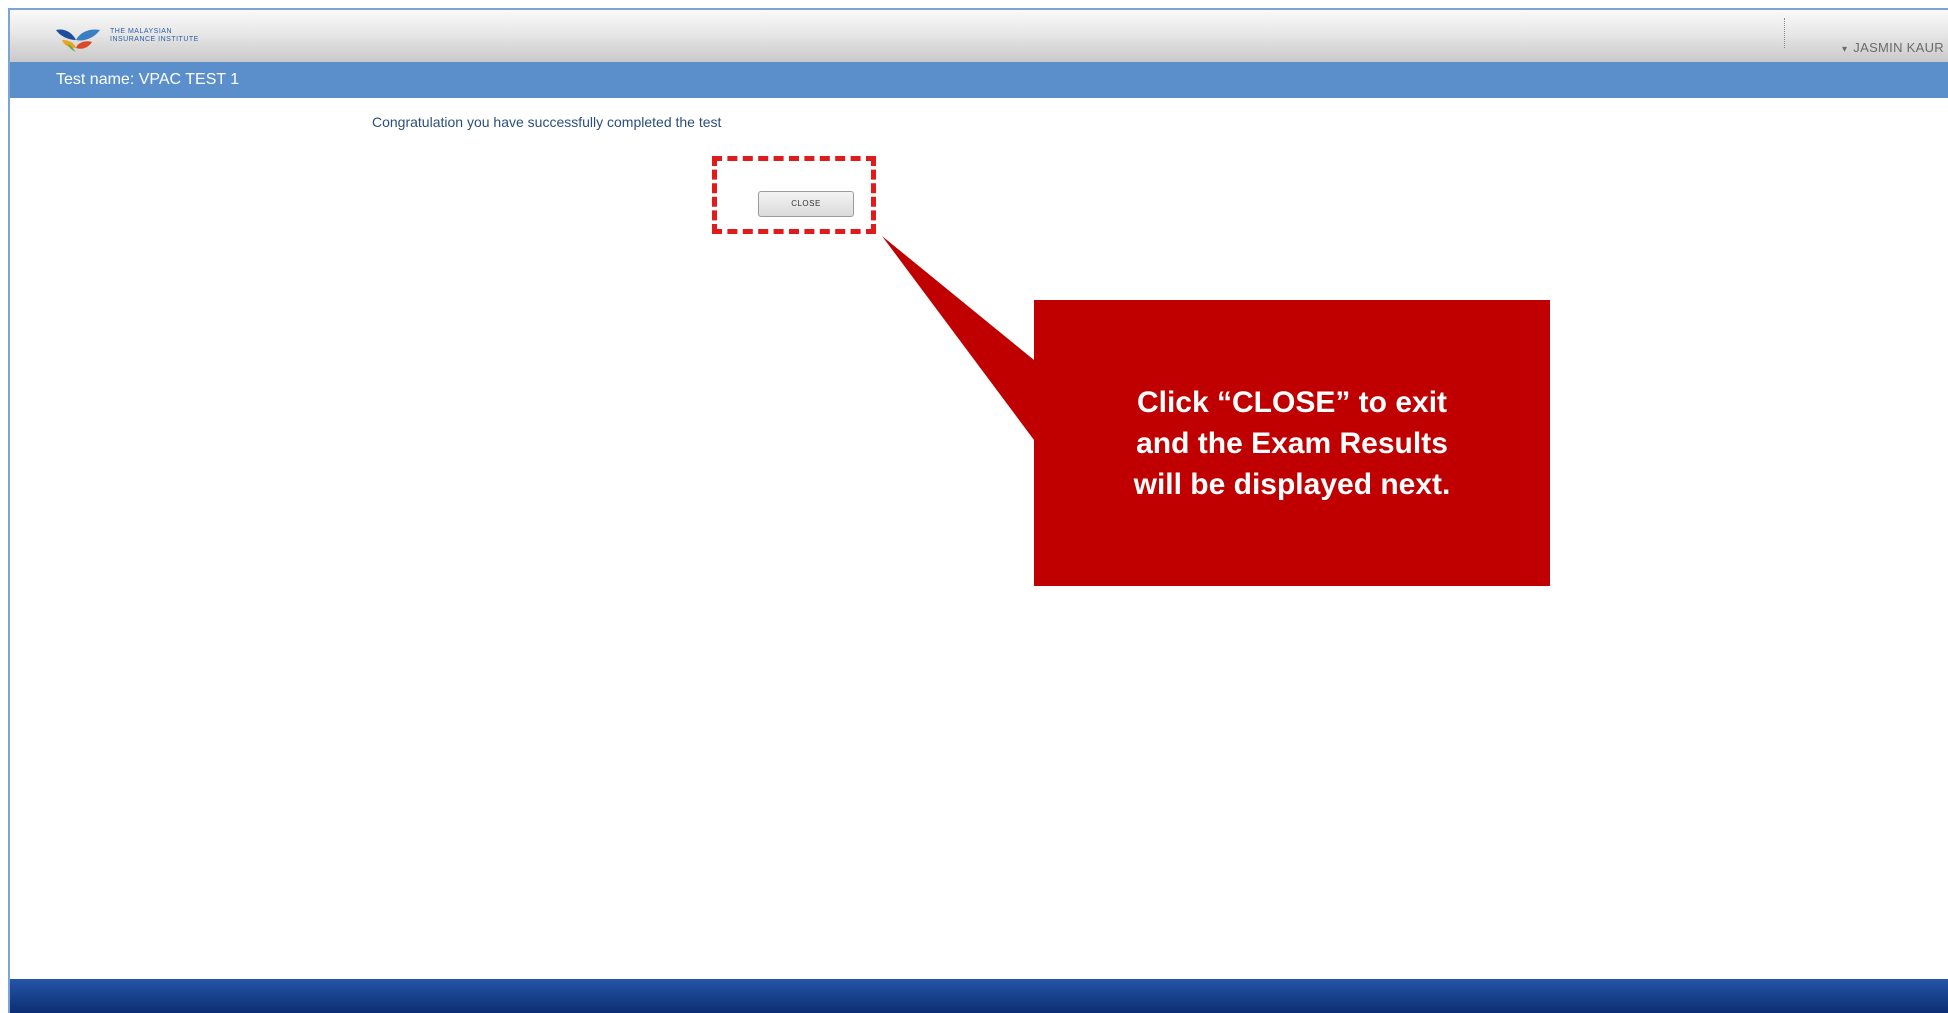  Describe the element at coordinates (154, 39) in the screenshot. I see `logo-line: INSURANCE INSTITUTE` at that location.